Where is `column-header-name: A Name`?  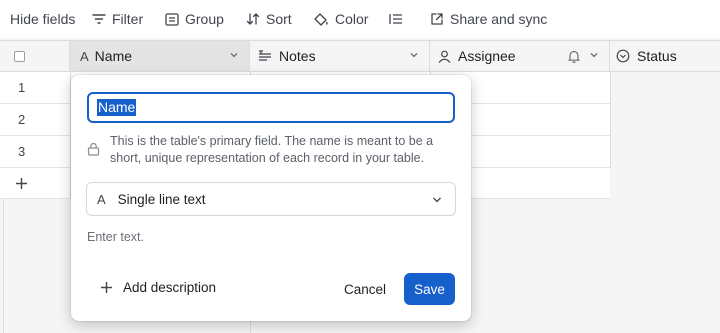
column-header-name: A Name is located at coordinates (160, 56).